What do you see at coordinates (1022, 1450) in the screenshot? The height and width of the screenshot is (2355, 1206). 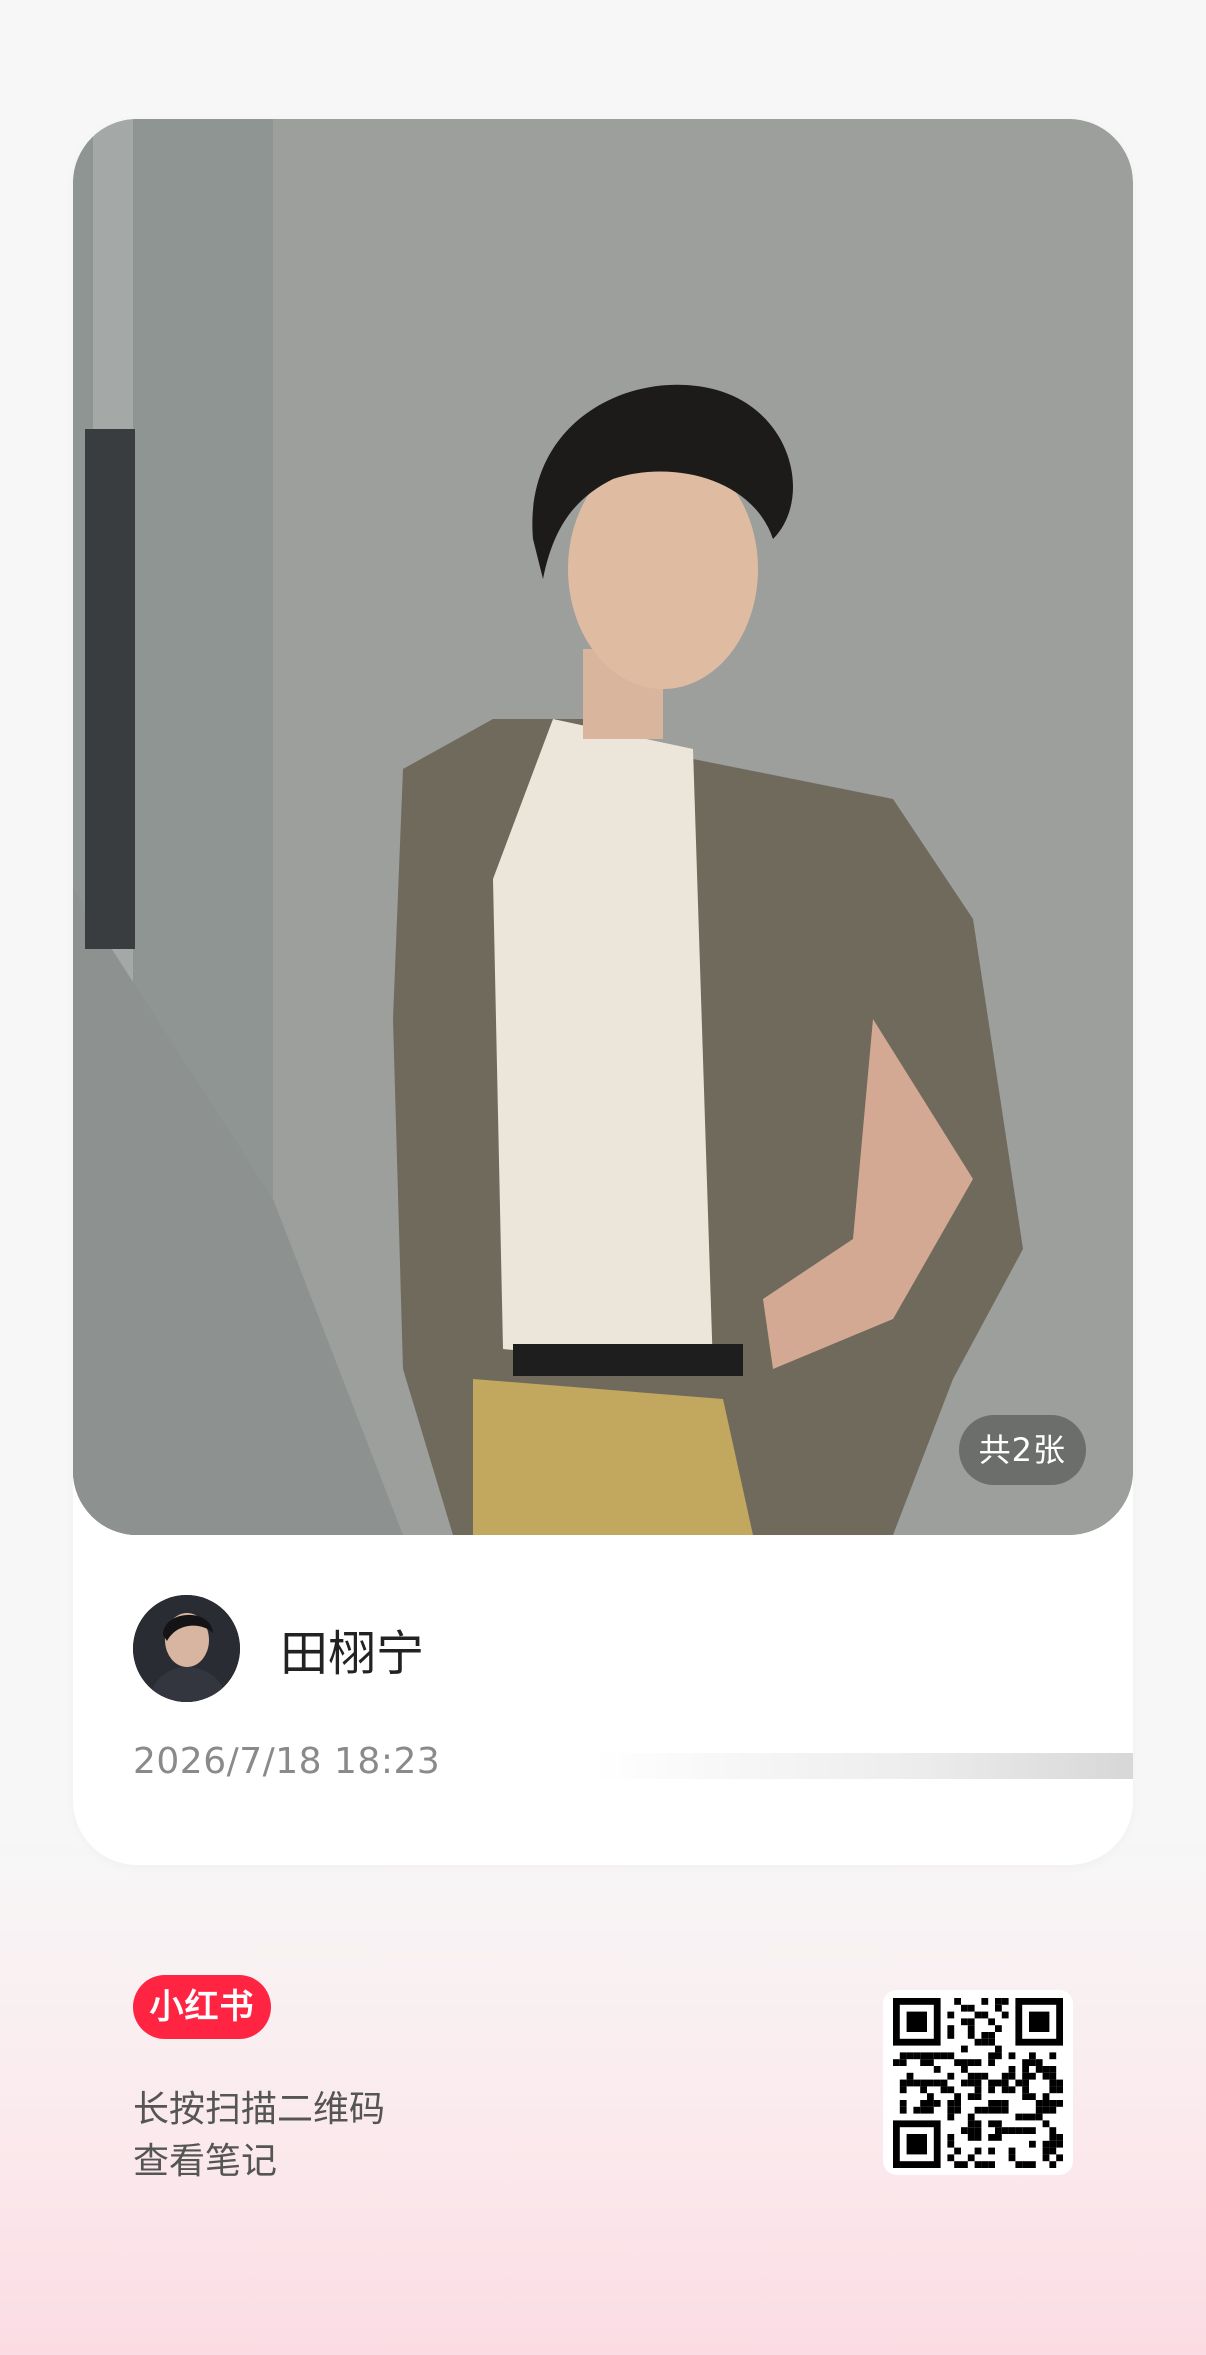 I see `image-count-badge: 共2张` at bounding box center [1022, 1450].